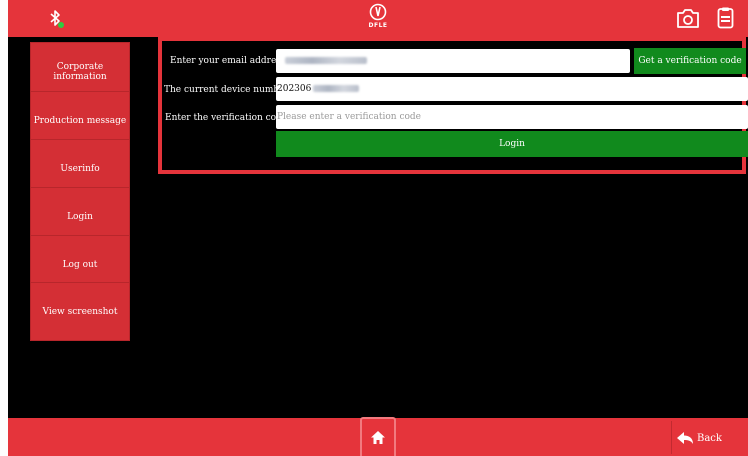 Image resolution: width=748 pixels, height=456 pixels. What do you see at coordinates (80, 71) in the screenshot?
I see `sidebar-item-label: Corporate information` at bounding box center [80, 71].